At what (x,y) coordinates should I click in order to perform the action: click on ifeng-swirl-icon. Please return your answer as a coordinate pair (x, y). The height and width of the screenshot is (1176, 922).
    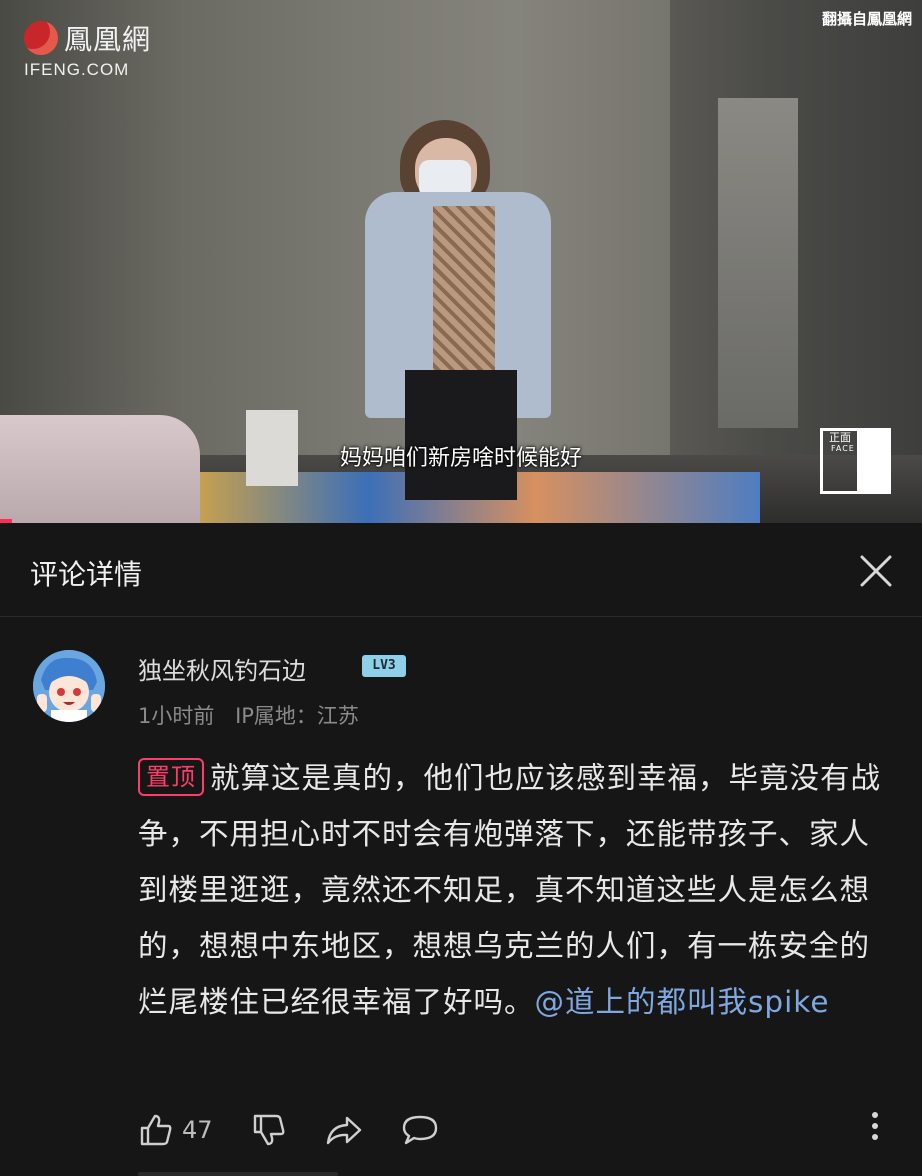
    Looking at the image, I should click on (41, 38).